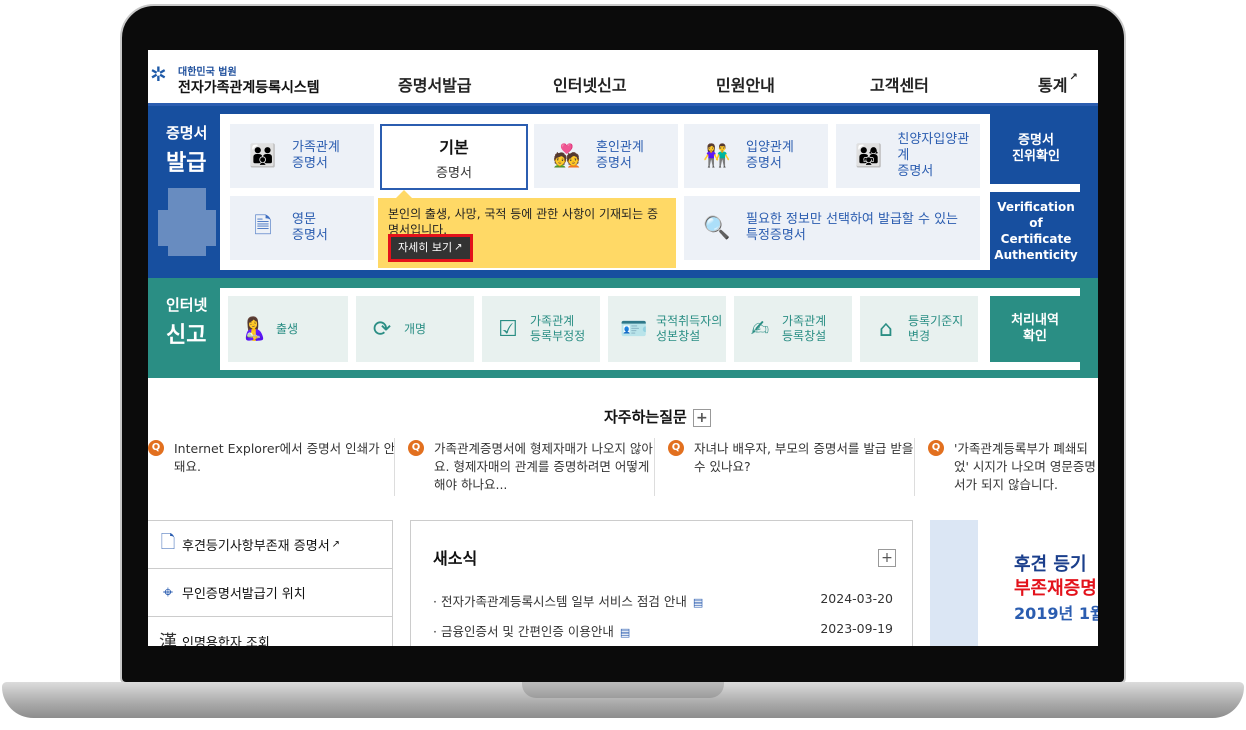 The image size is (1246, 730). I want to click on tile-specific-cert: 🔍 필요한 정보만 선택하여 발급할 수 있는 특정증명서, so click(832, 228).